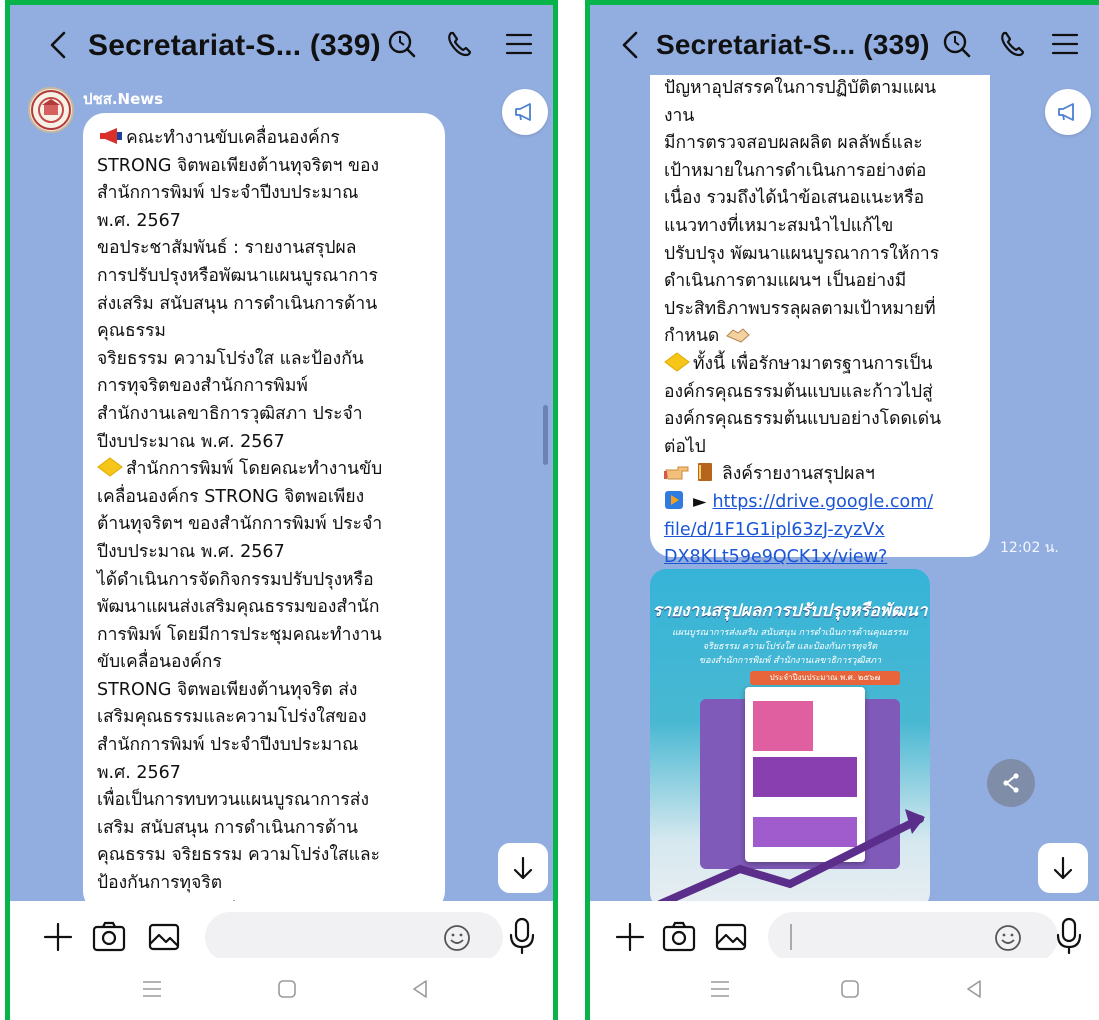 This screenshot has width=1099, height=1020. I want to click on message-line: องค์กรคุณธรรมต้นแบบและก้าวไปสู่, so click(820, 393).